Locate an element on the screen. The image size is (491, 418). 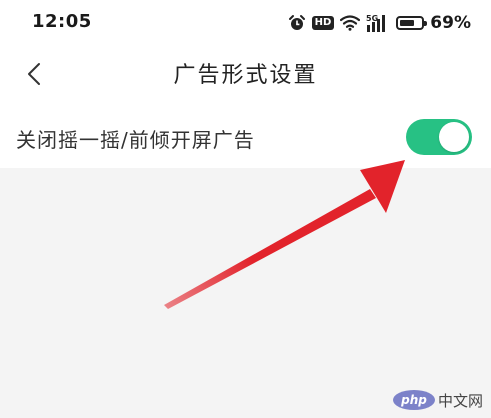
page-title: 广告形式设置 is located at coordinates (245, 75).